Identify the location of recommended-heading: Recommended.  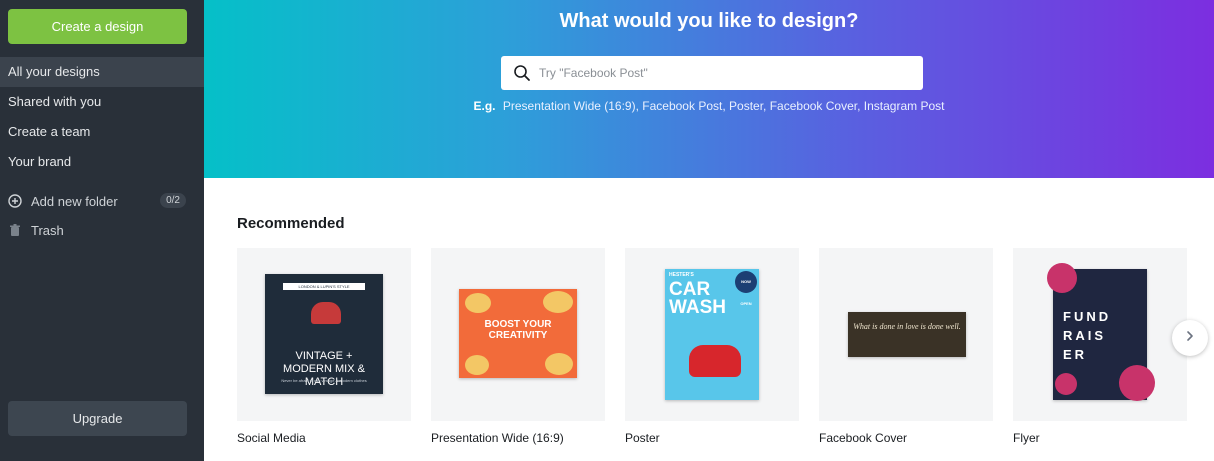
(291, 223).